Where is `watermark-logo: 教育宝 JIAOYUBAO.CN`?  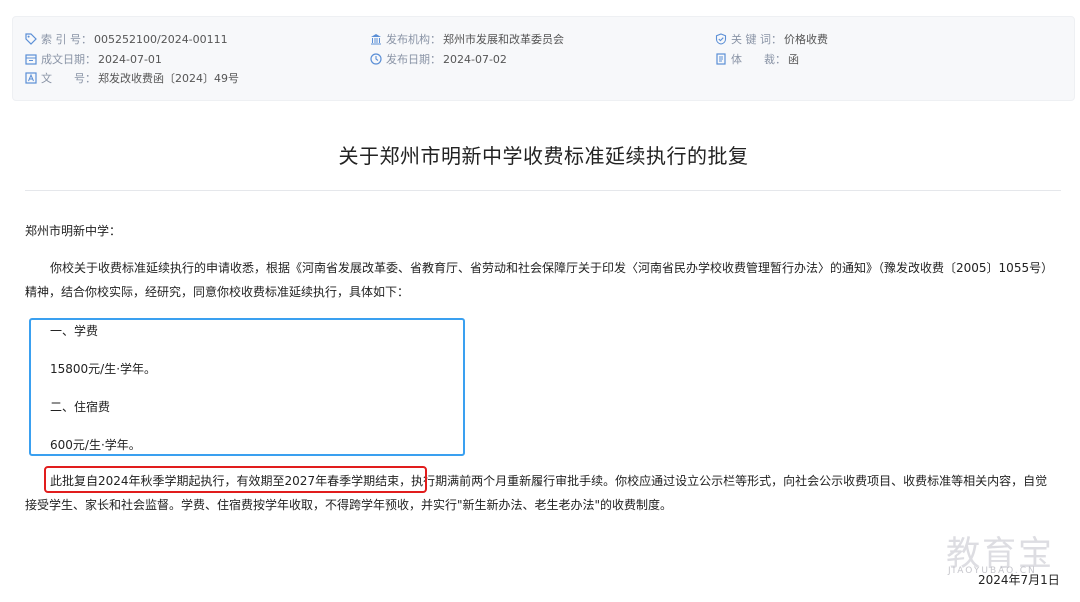
watermark-logo: 教育宝 JIAOYUBAO.CN is located at coordinates (1006, 551).